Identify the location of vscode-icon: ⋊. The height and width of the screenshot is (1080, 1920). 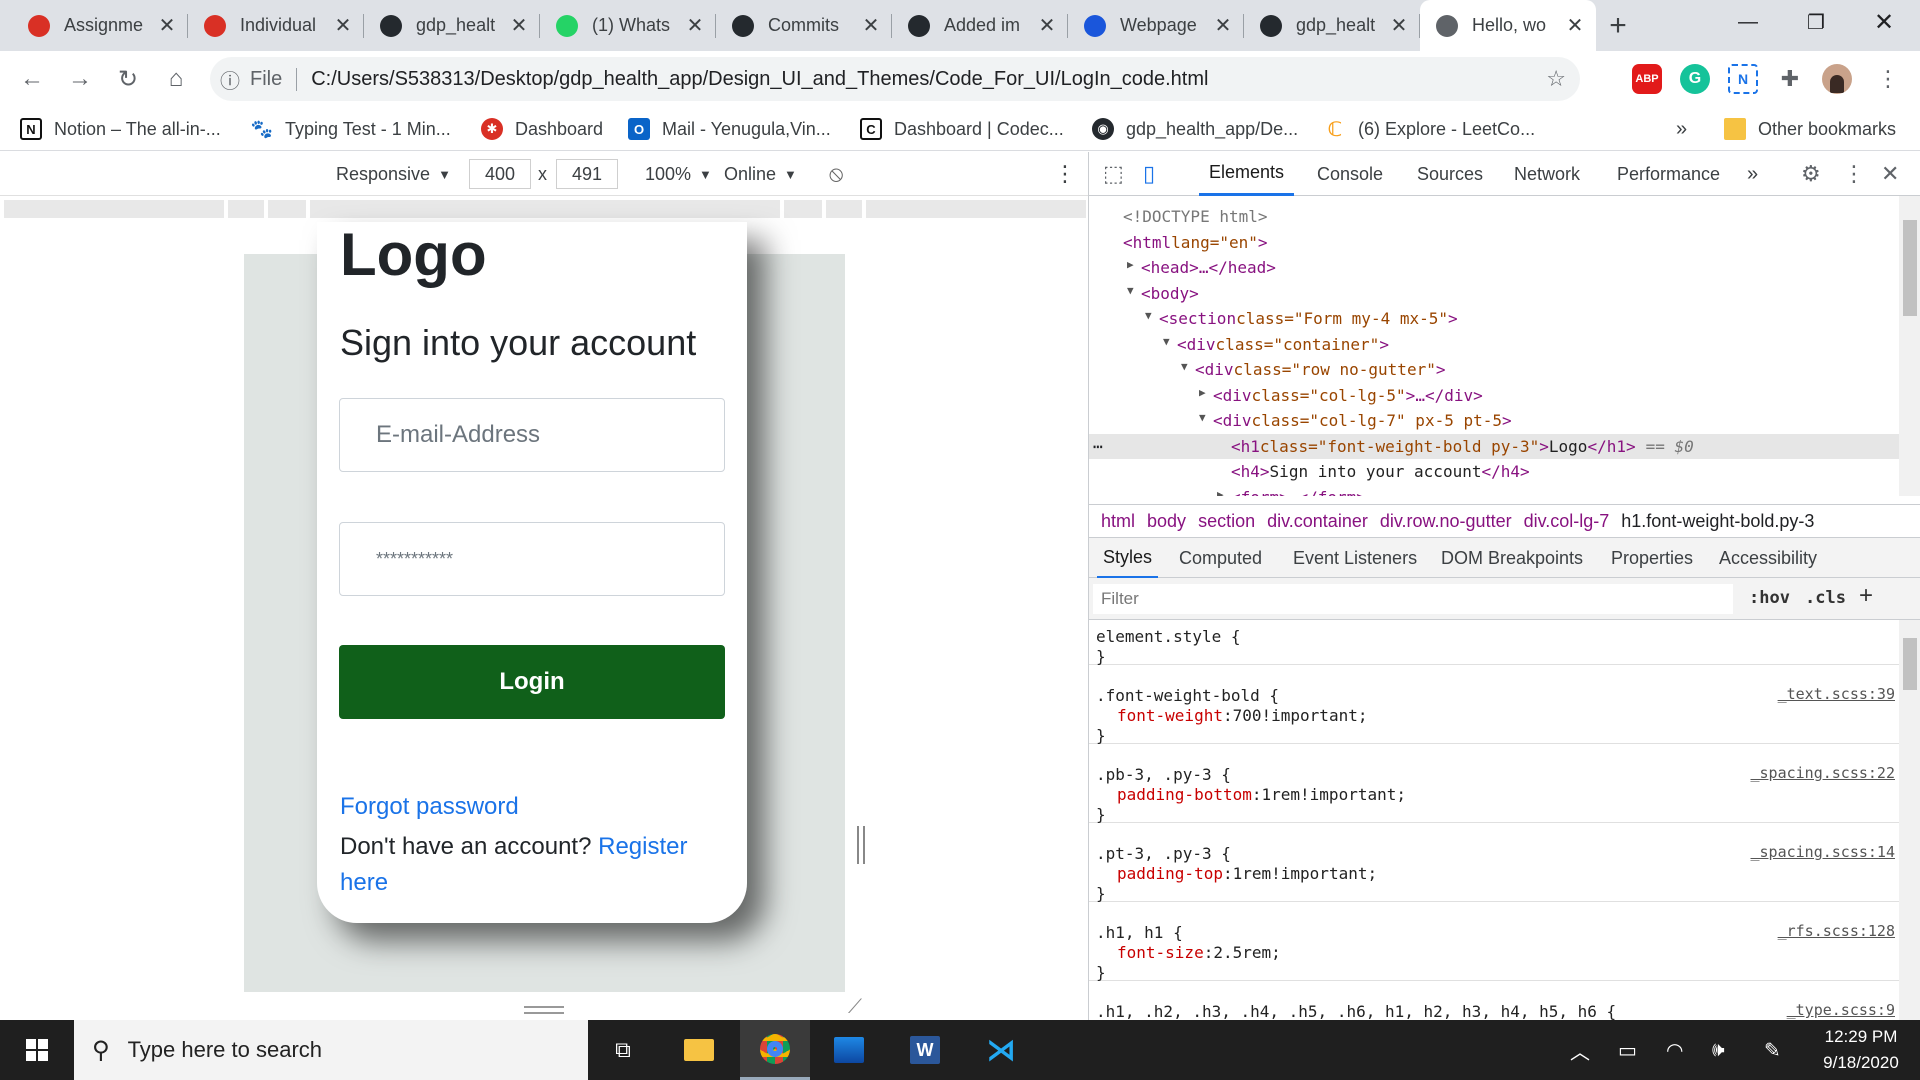
(1001, 1050).